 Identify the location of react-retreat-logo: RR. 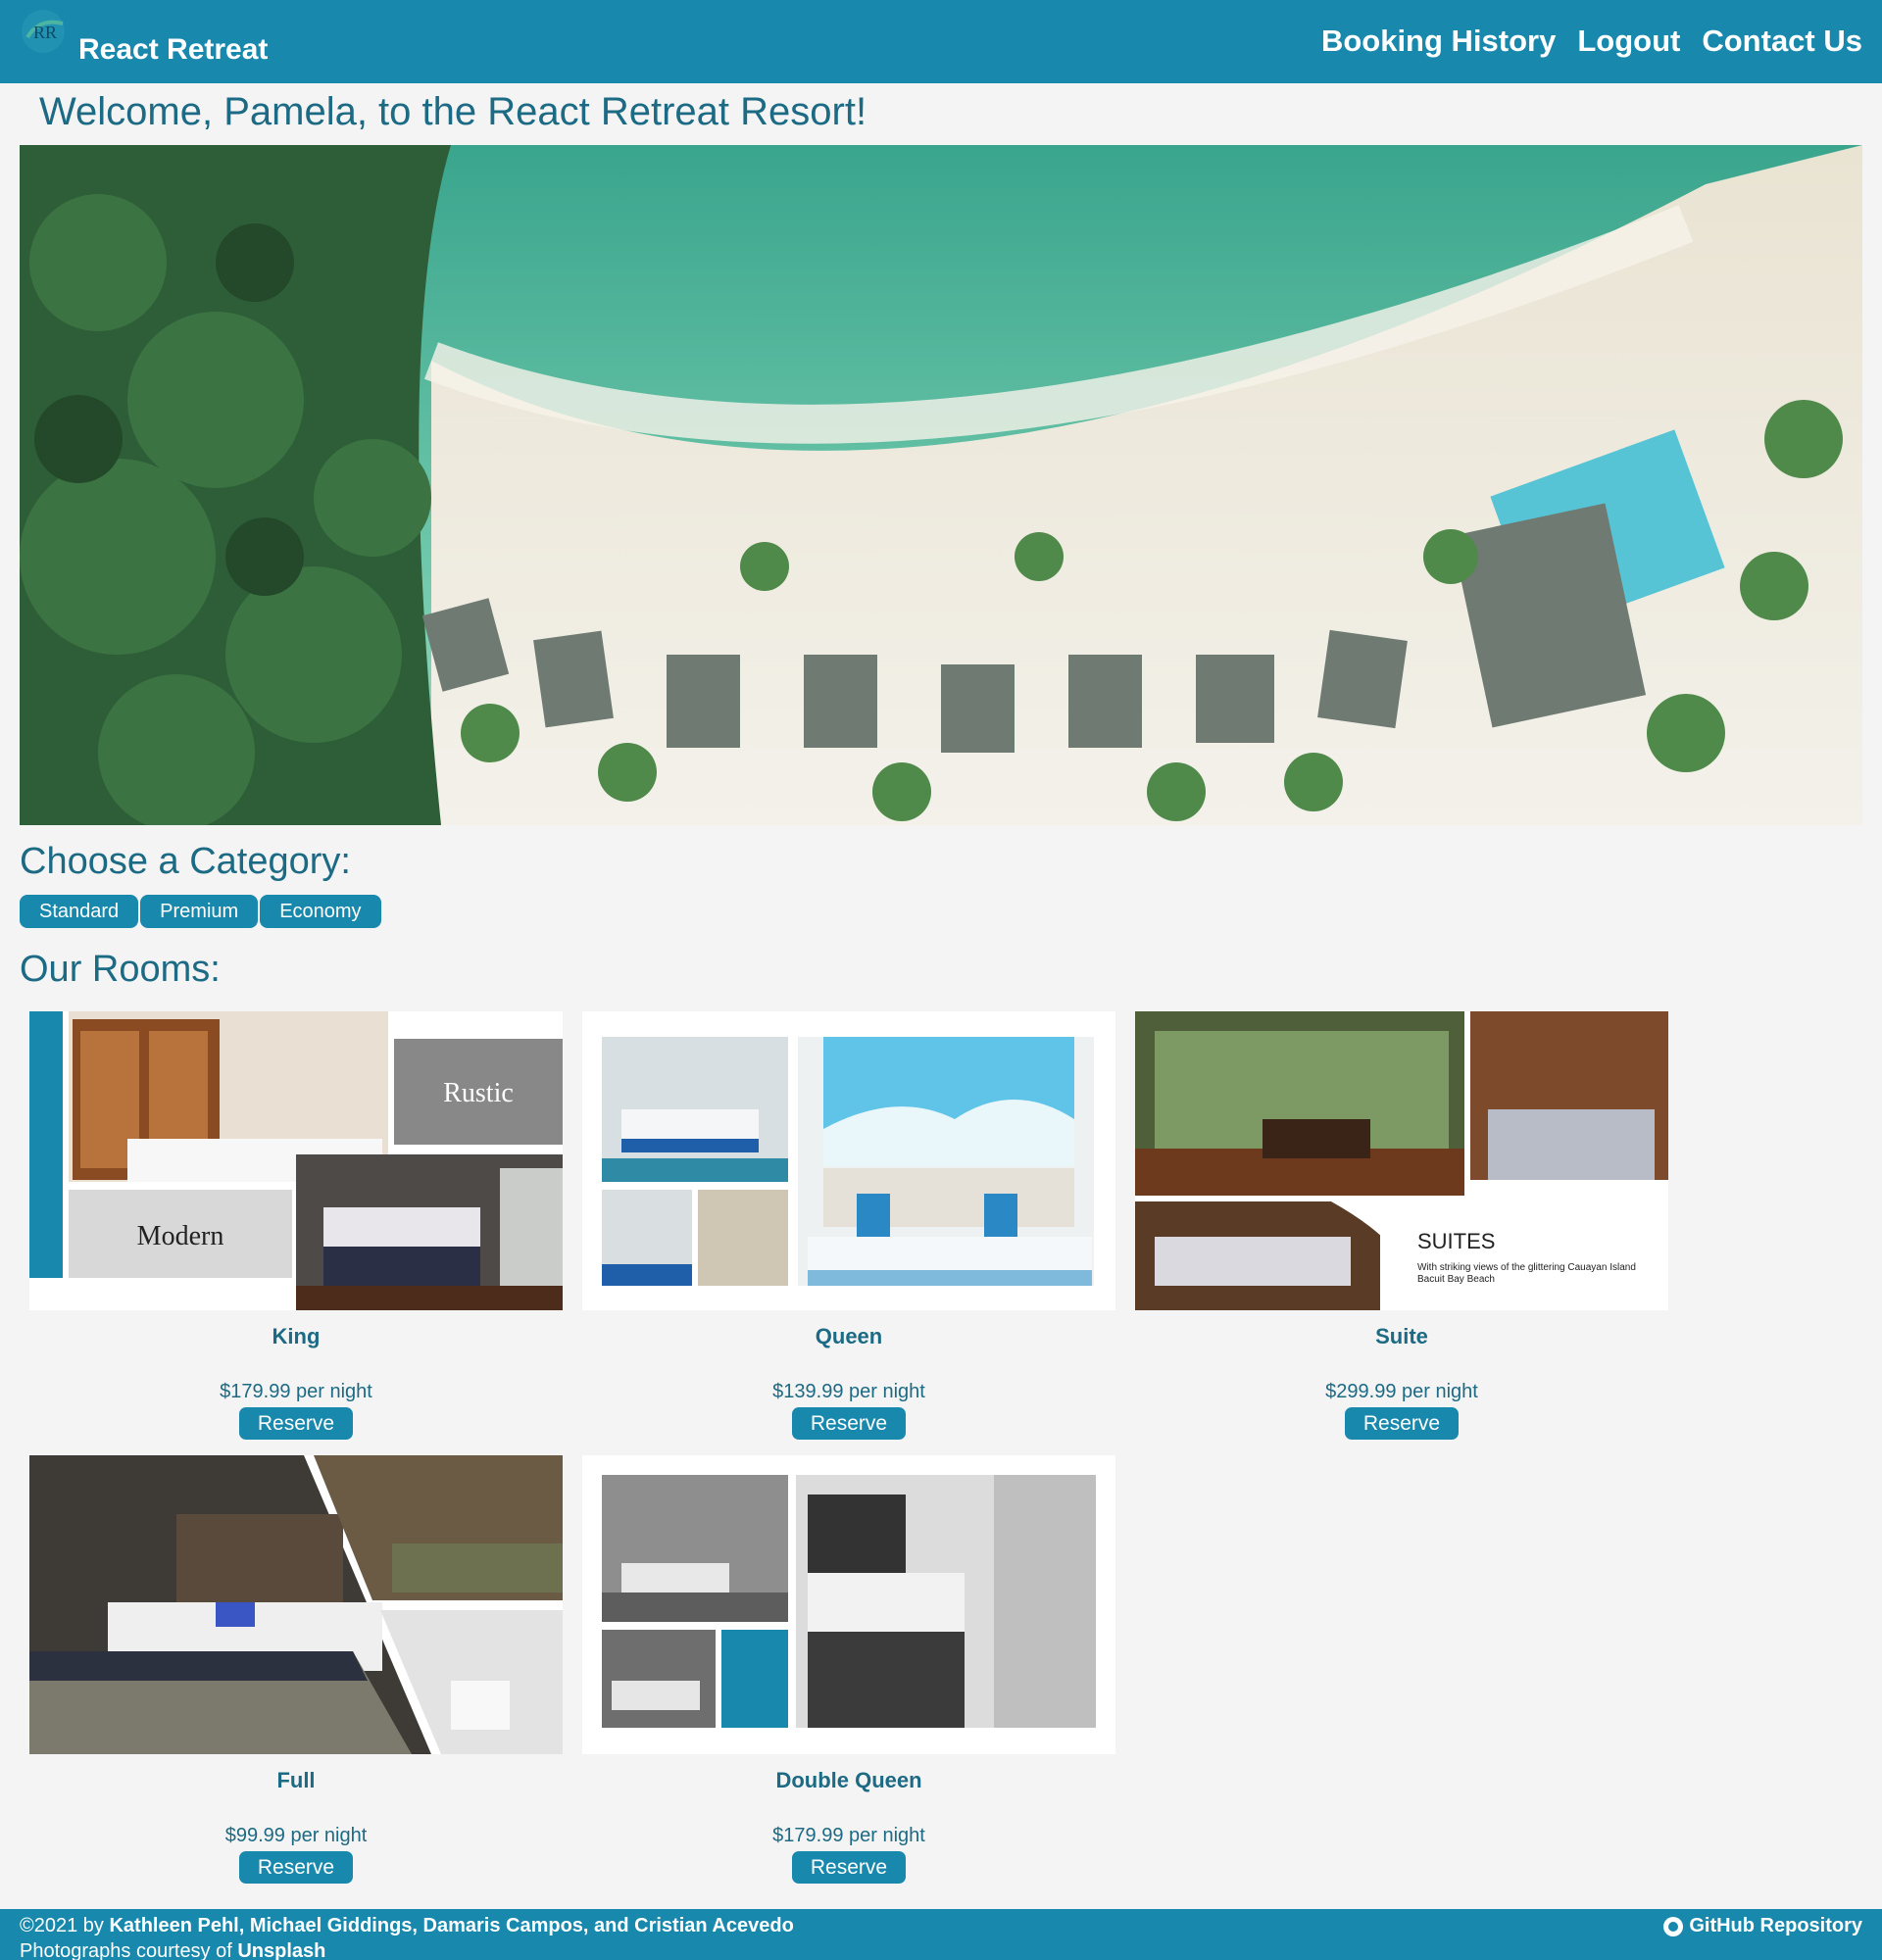
(45, 32).